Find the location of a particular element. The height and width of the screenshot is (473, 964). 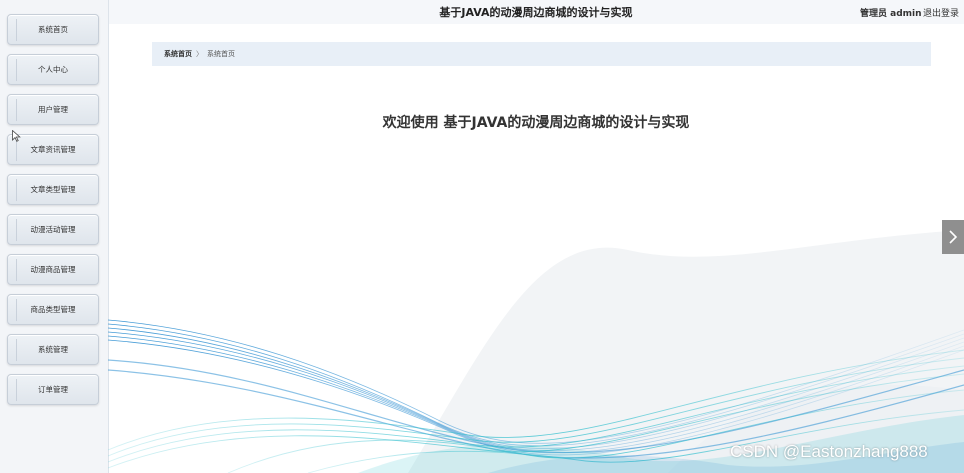

sidebar-item-product-types: 商品类型管理 is located at coordinates (53, 309).